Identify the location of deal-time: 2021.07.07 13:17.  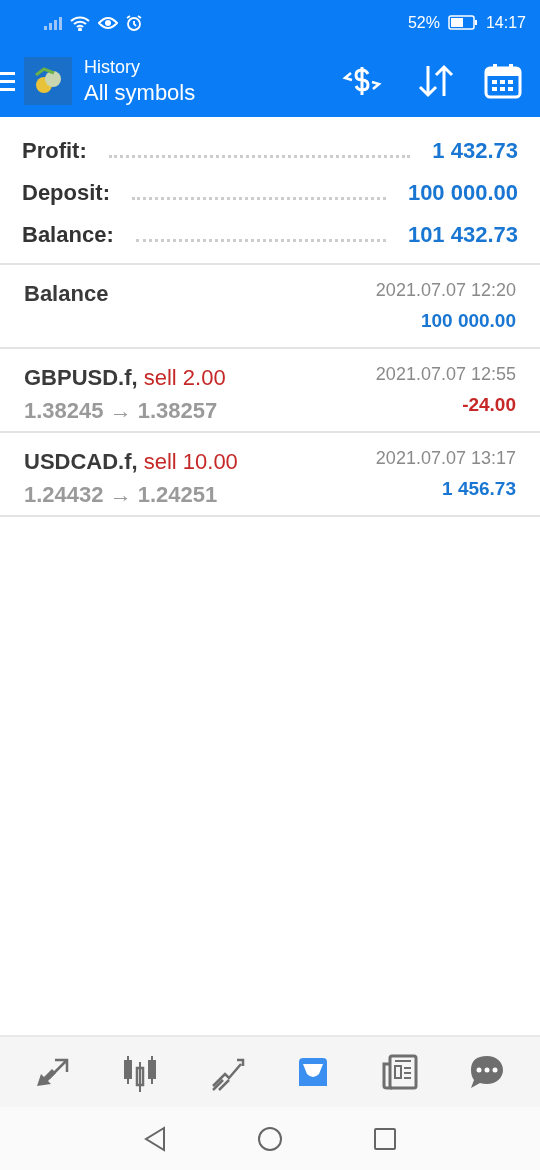
(445, 458).